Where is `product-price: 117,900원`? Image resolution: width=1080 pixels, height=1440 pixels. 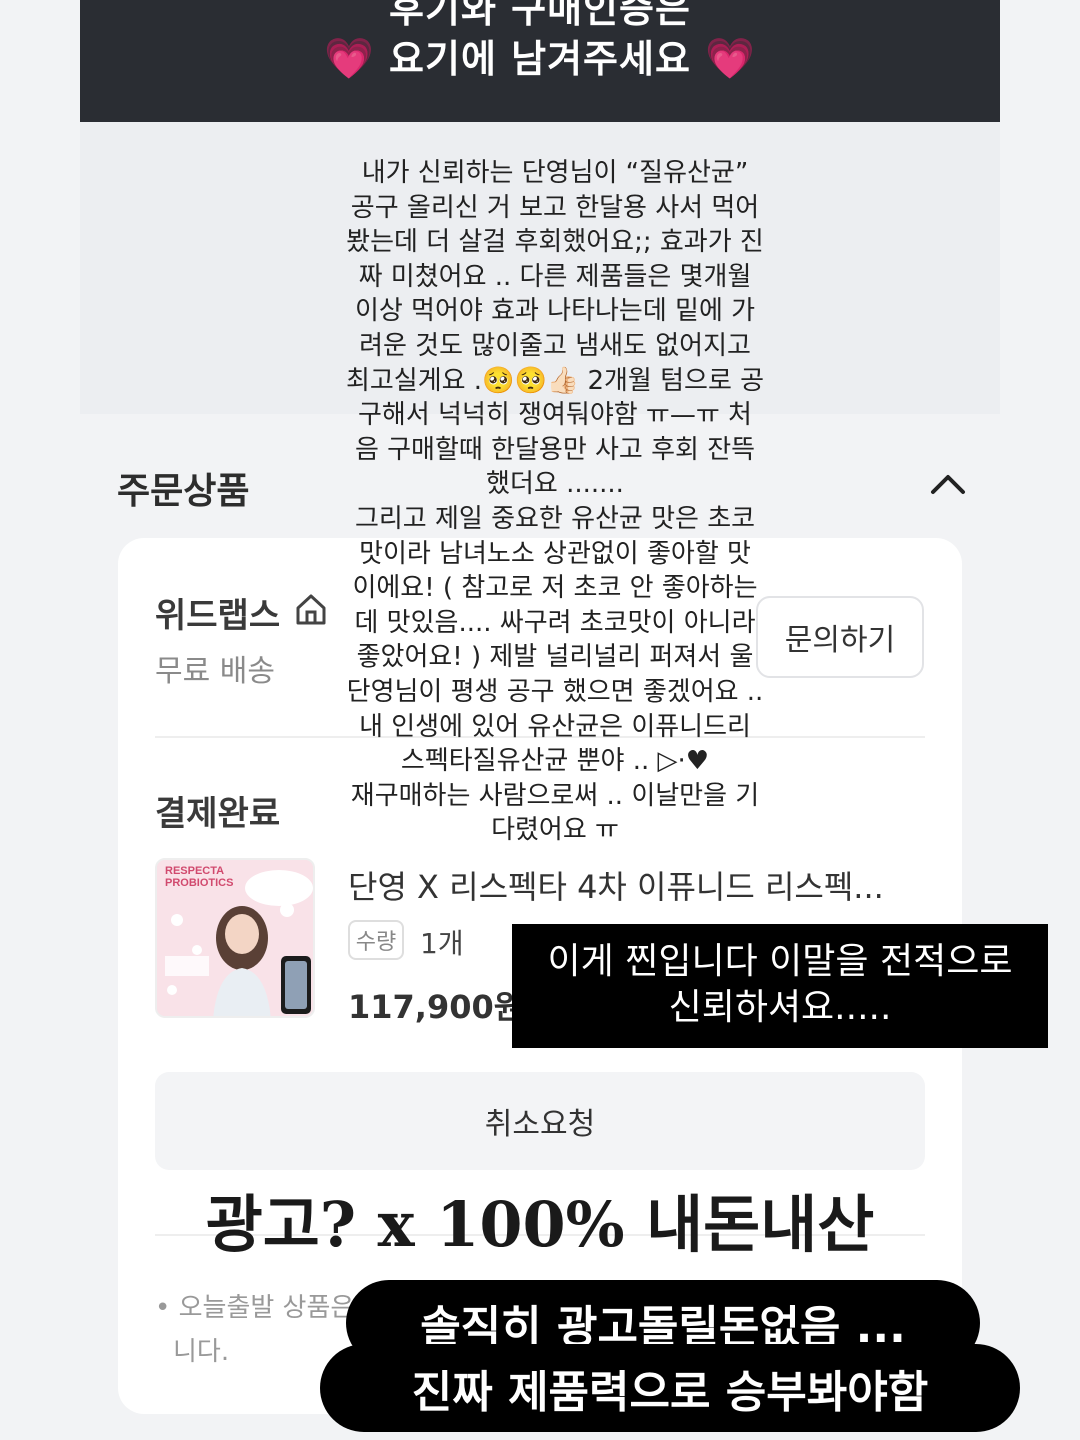 product-price: 117,900원 is located at coordinates (436, 1007).